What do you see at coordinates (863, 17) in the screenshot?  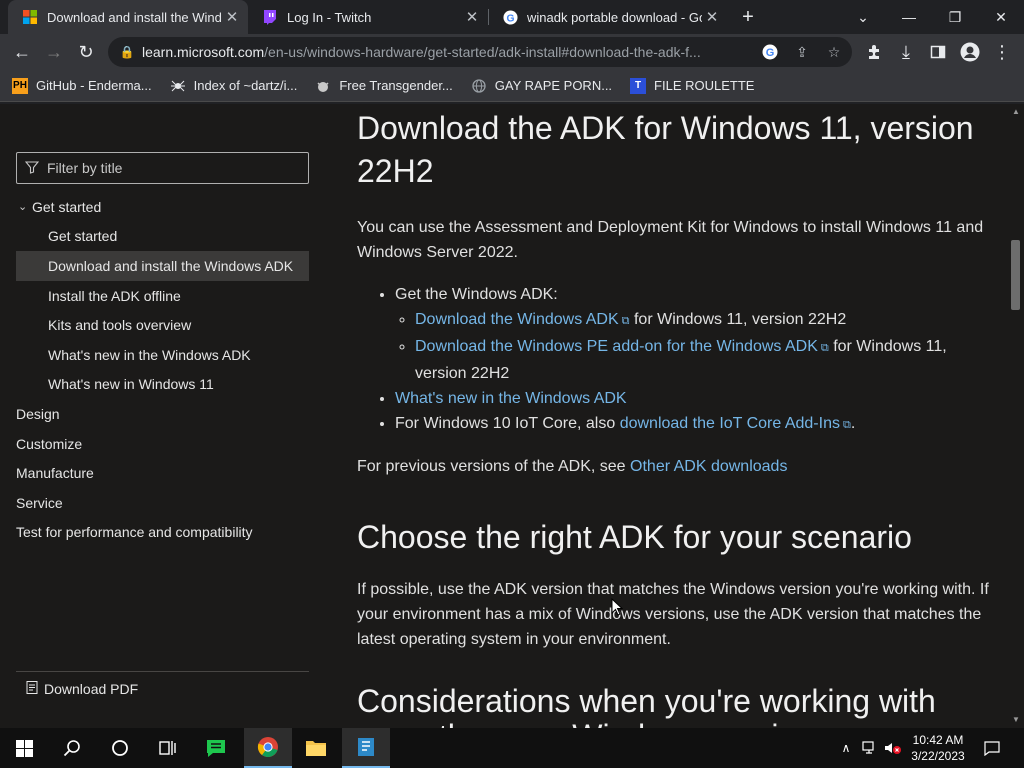 I see `tab-search-chevron-icon: ⌄` at bounding box center [863, 17].